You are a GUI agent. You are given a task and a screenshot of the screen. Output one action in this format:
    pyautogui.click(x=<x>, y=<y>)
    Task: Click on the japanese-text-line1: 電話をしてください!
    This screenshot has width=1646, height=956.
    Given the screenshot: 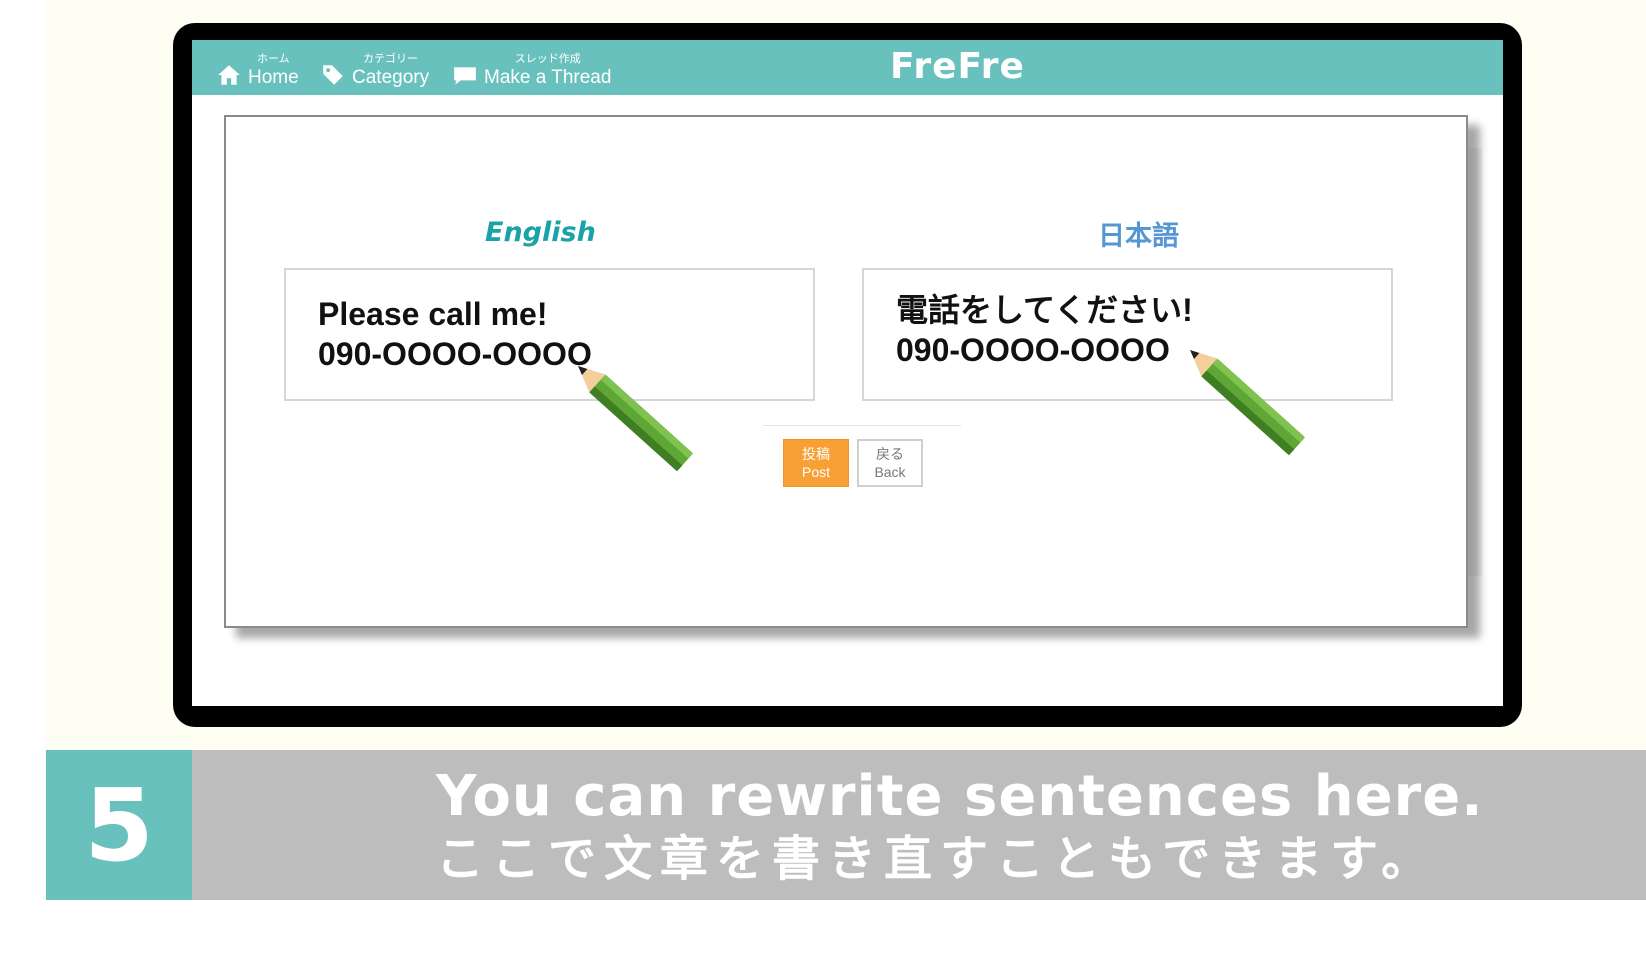 What is the action you would take?
    pyautogui.click(x=1044, y=310)
    